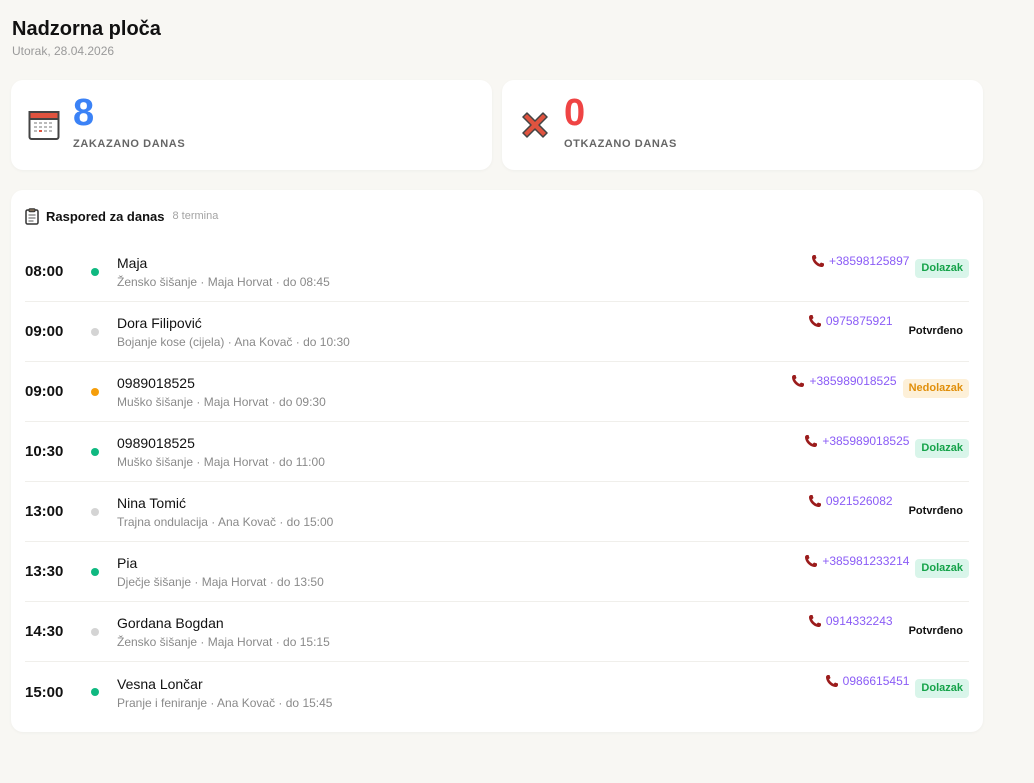 The width and height of the screenshot is (1034, 783). What do you see at coordinates (44, 125) in the screenshot?
I see `calendar-icon` at bounding box center [44, 125].